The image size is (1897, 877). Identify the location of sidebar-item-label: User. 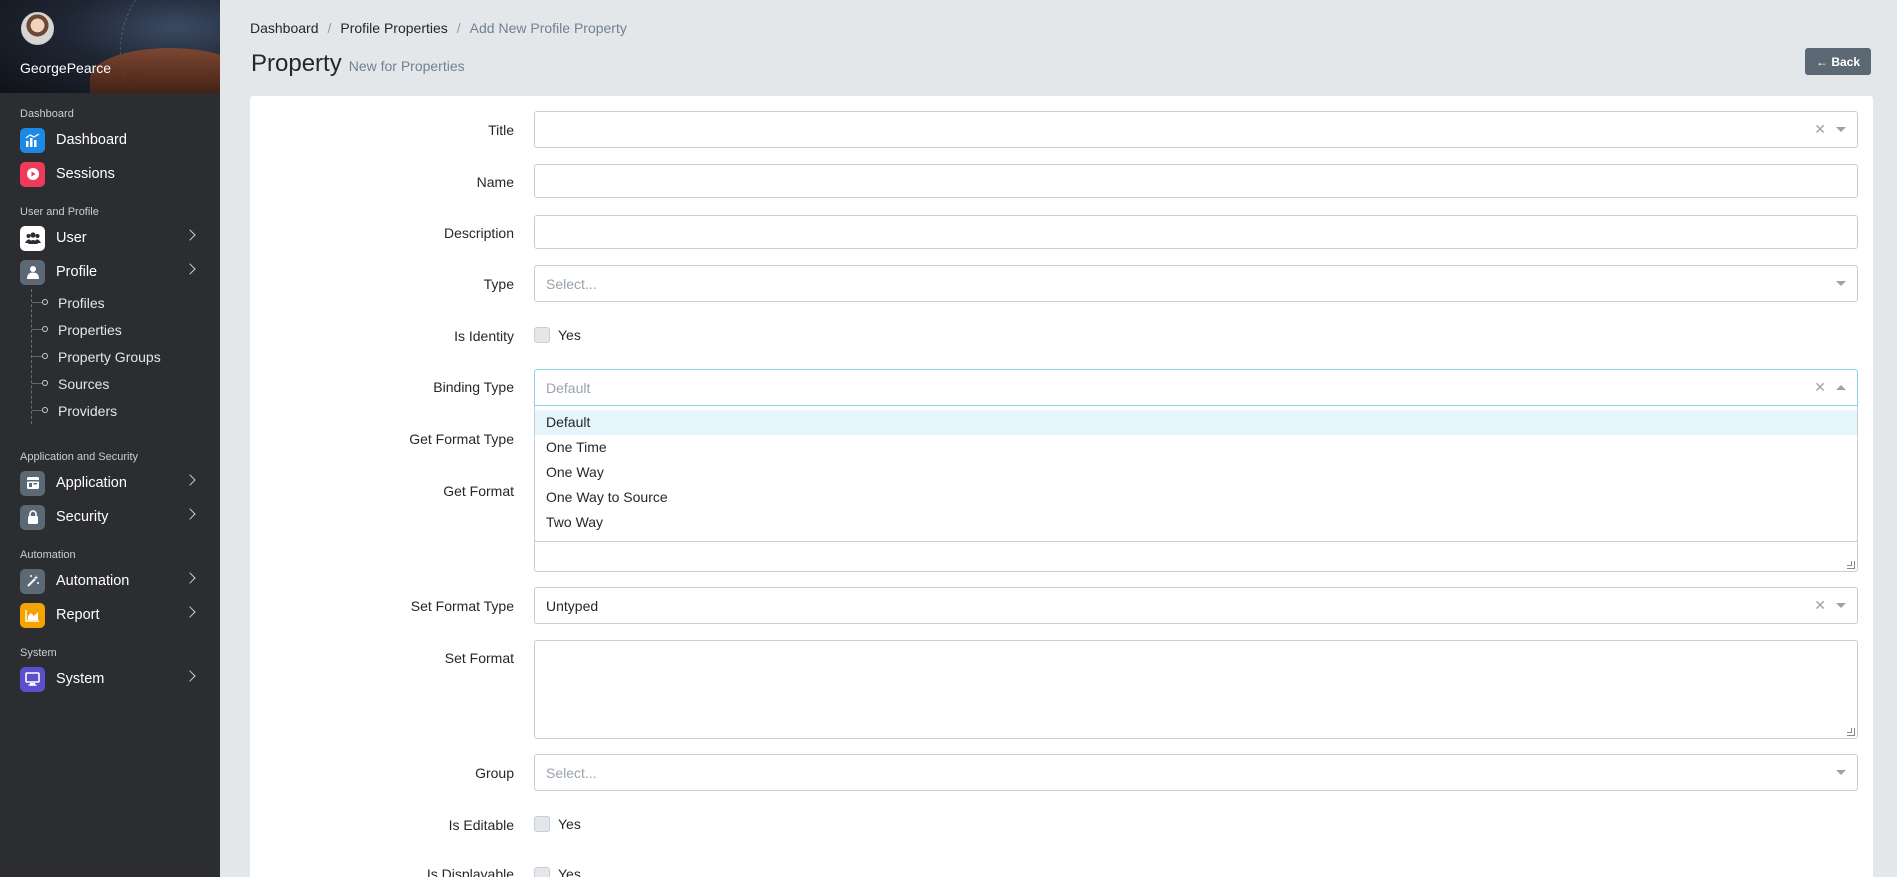
(71, 238).